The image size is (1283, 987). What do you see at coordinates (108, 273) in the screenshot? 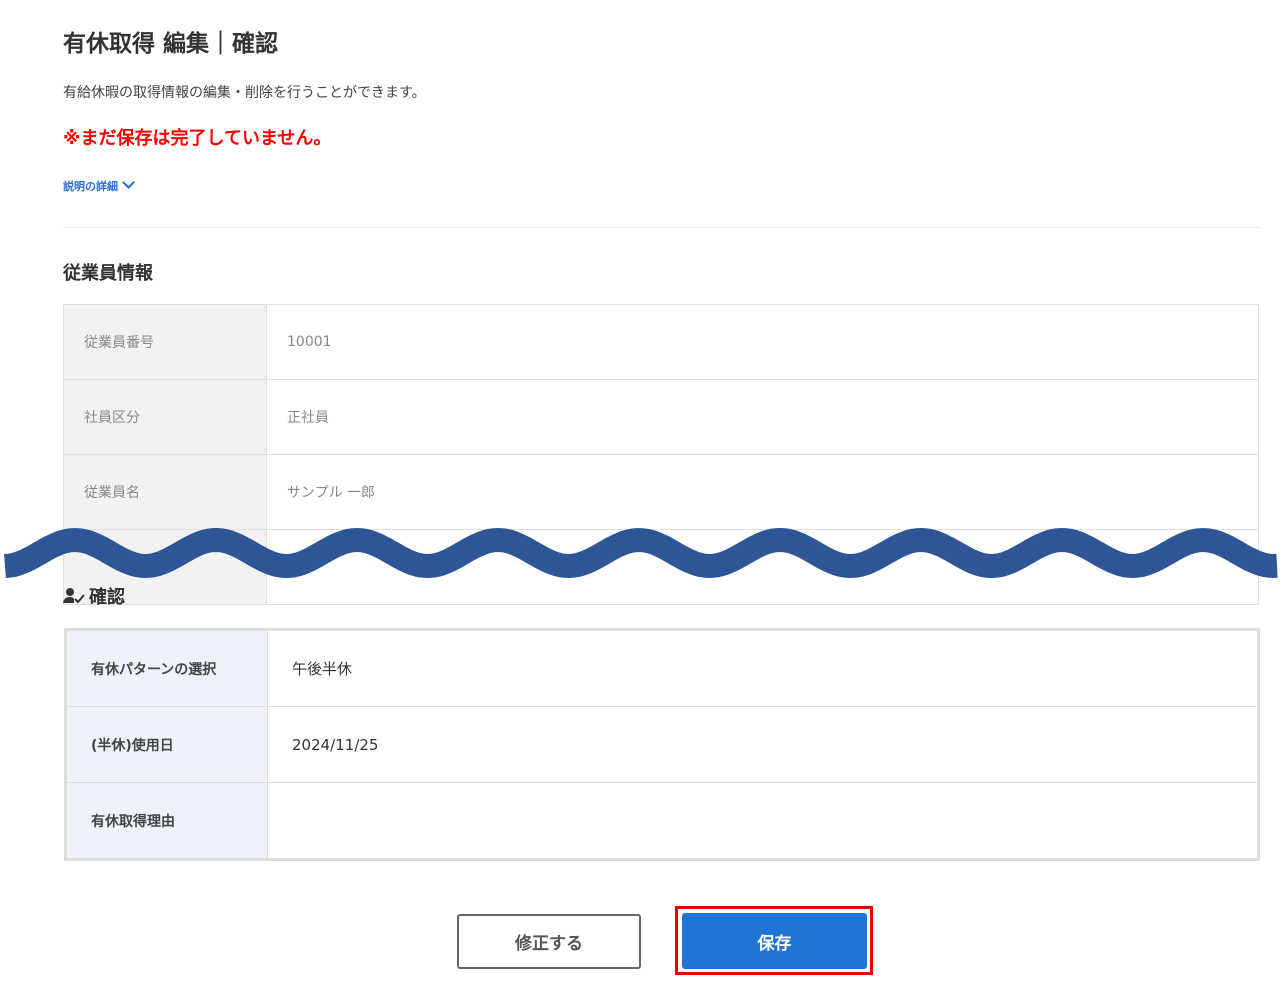
I see `employee-section-title: 従業員情報` at bounding box center [108, 273].